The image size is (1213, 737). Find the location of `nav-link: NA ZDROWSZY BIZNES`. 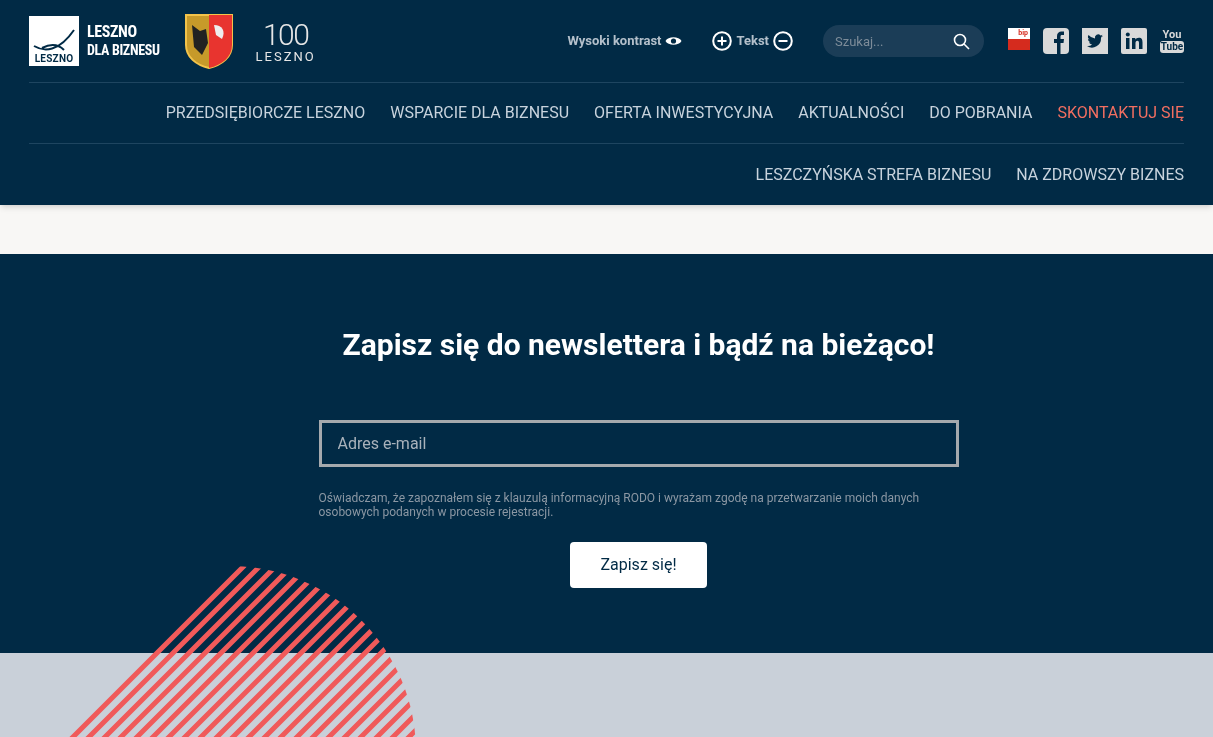

nav-link: NA ZDROWSZY BIZNES is located at coordinates (1100, 174).